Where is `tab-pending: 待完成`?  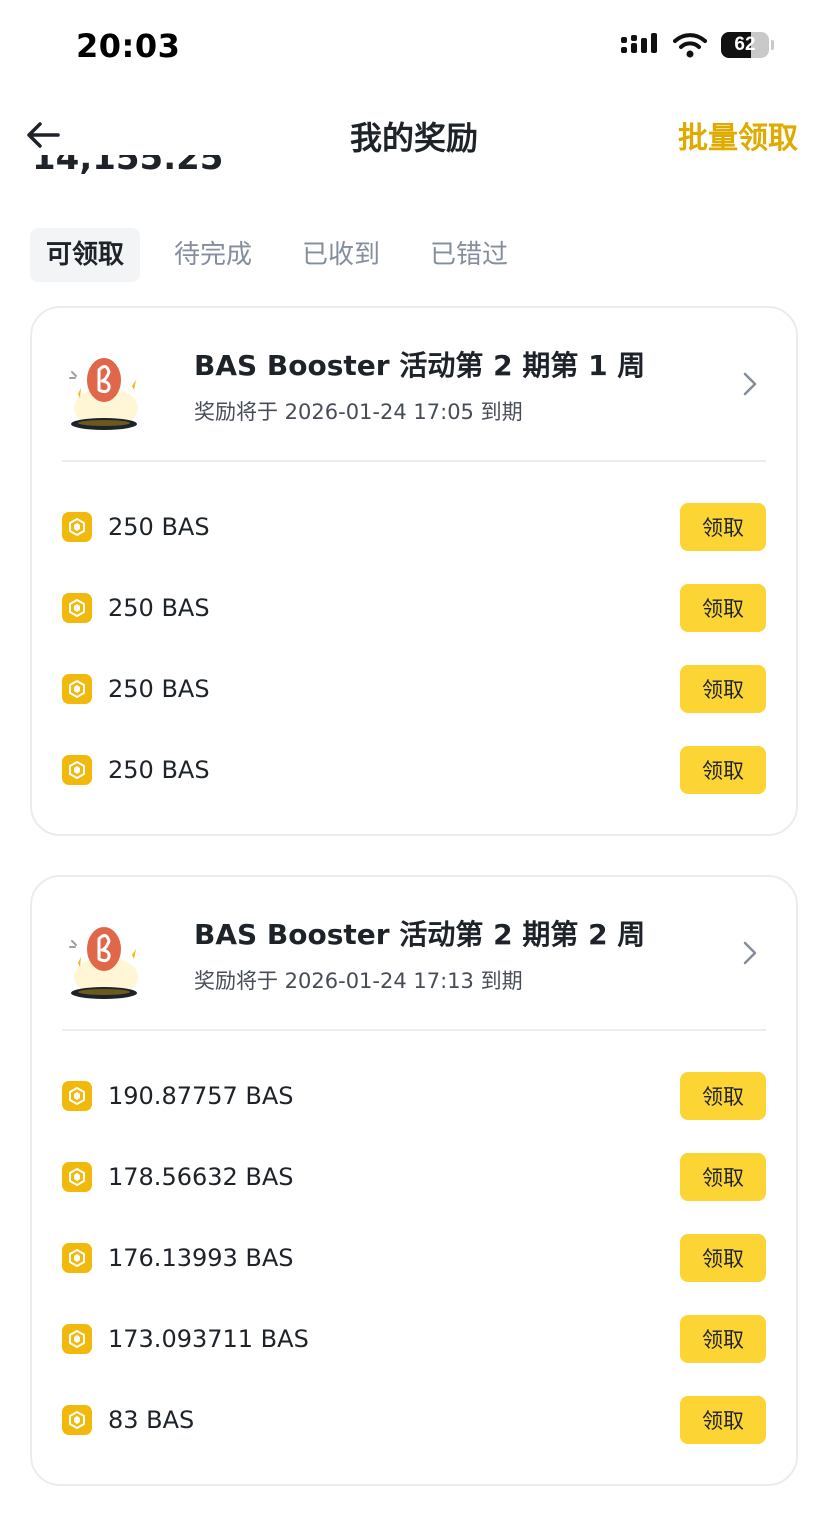 tab-pending: 待完成 is located at coordinates (213, 255).